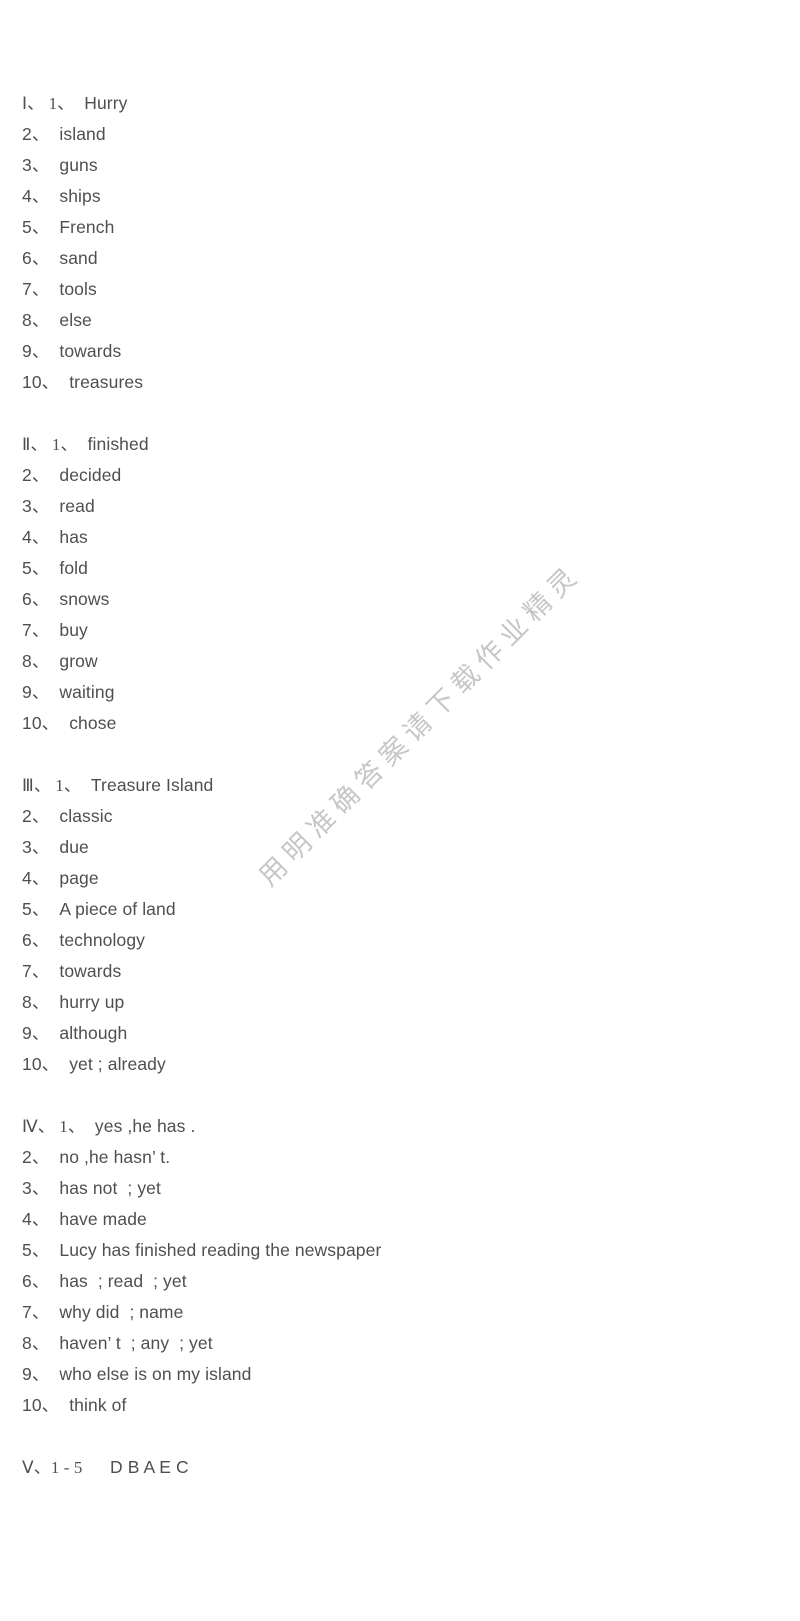 Image resolution: width=800 pixels, height=1621 pixels. I want to click on answer-text: Treasure Island, so click(152, 785).